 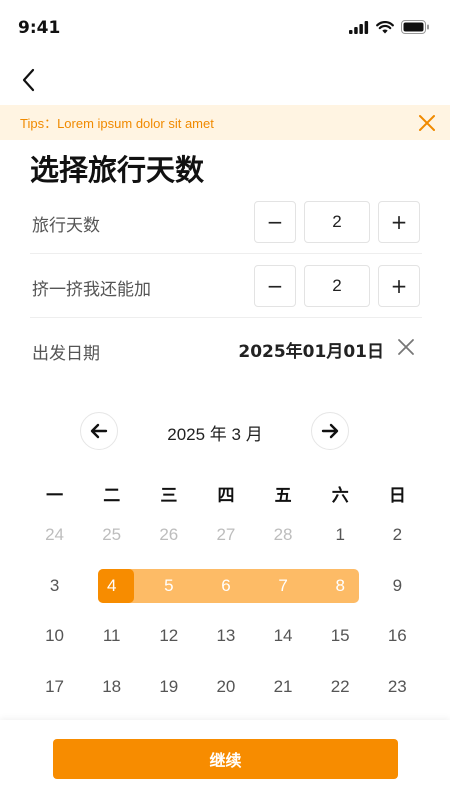 What do you see at coordinates (225, 29) in the screenshot?
I see `status-bar: 9:41` at bounding box center [225, 29].